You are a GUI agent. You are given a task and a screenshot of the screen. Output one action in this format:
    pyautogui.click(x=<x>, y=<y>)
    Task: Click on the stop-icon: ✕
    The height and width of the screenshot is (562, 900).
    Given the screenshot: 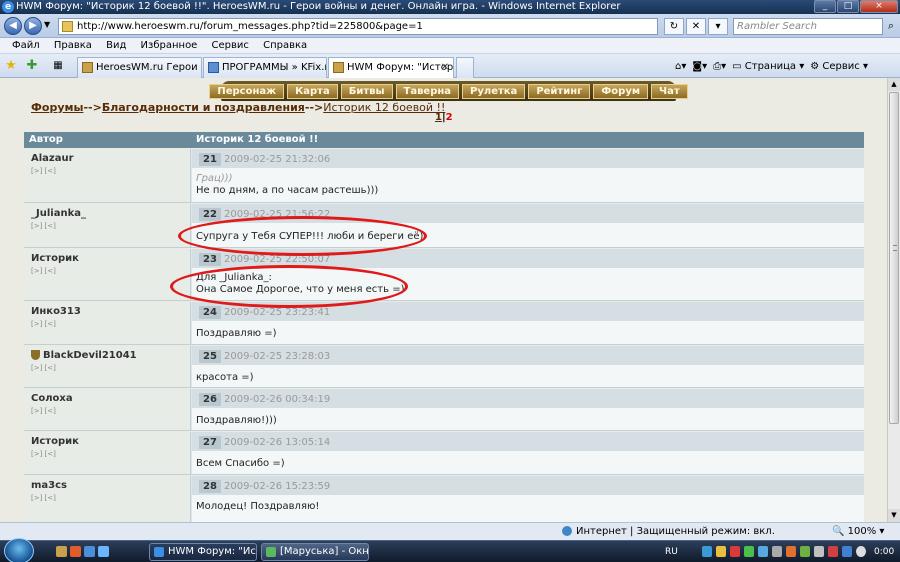 What is the action you would take?
    pyautogui.click(x=696, y=26)
    